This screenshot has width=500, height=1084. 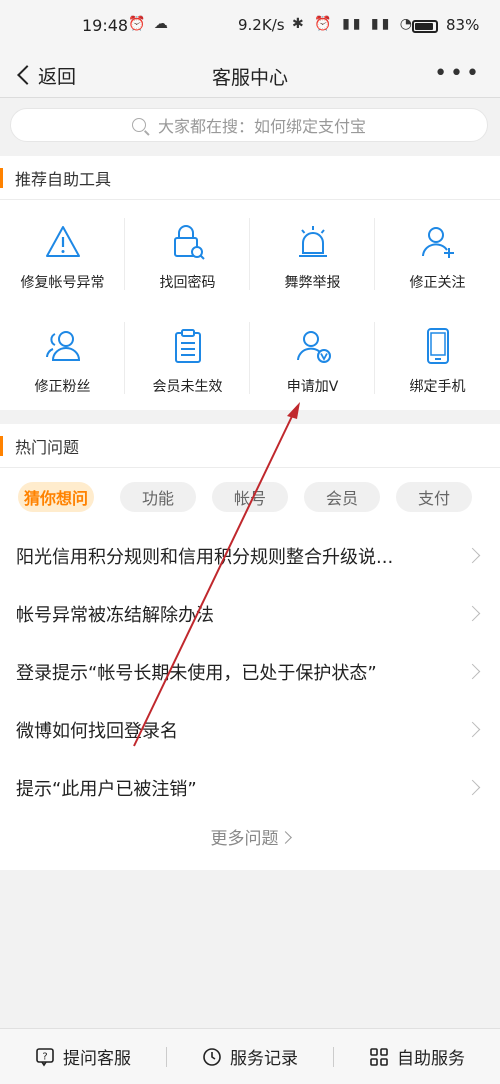 I want to click on tools-header: 推荐自助工具, so click(x=250, y=178).